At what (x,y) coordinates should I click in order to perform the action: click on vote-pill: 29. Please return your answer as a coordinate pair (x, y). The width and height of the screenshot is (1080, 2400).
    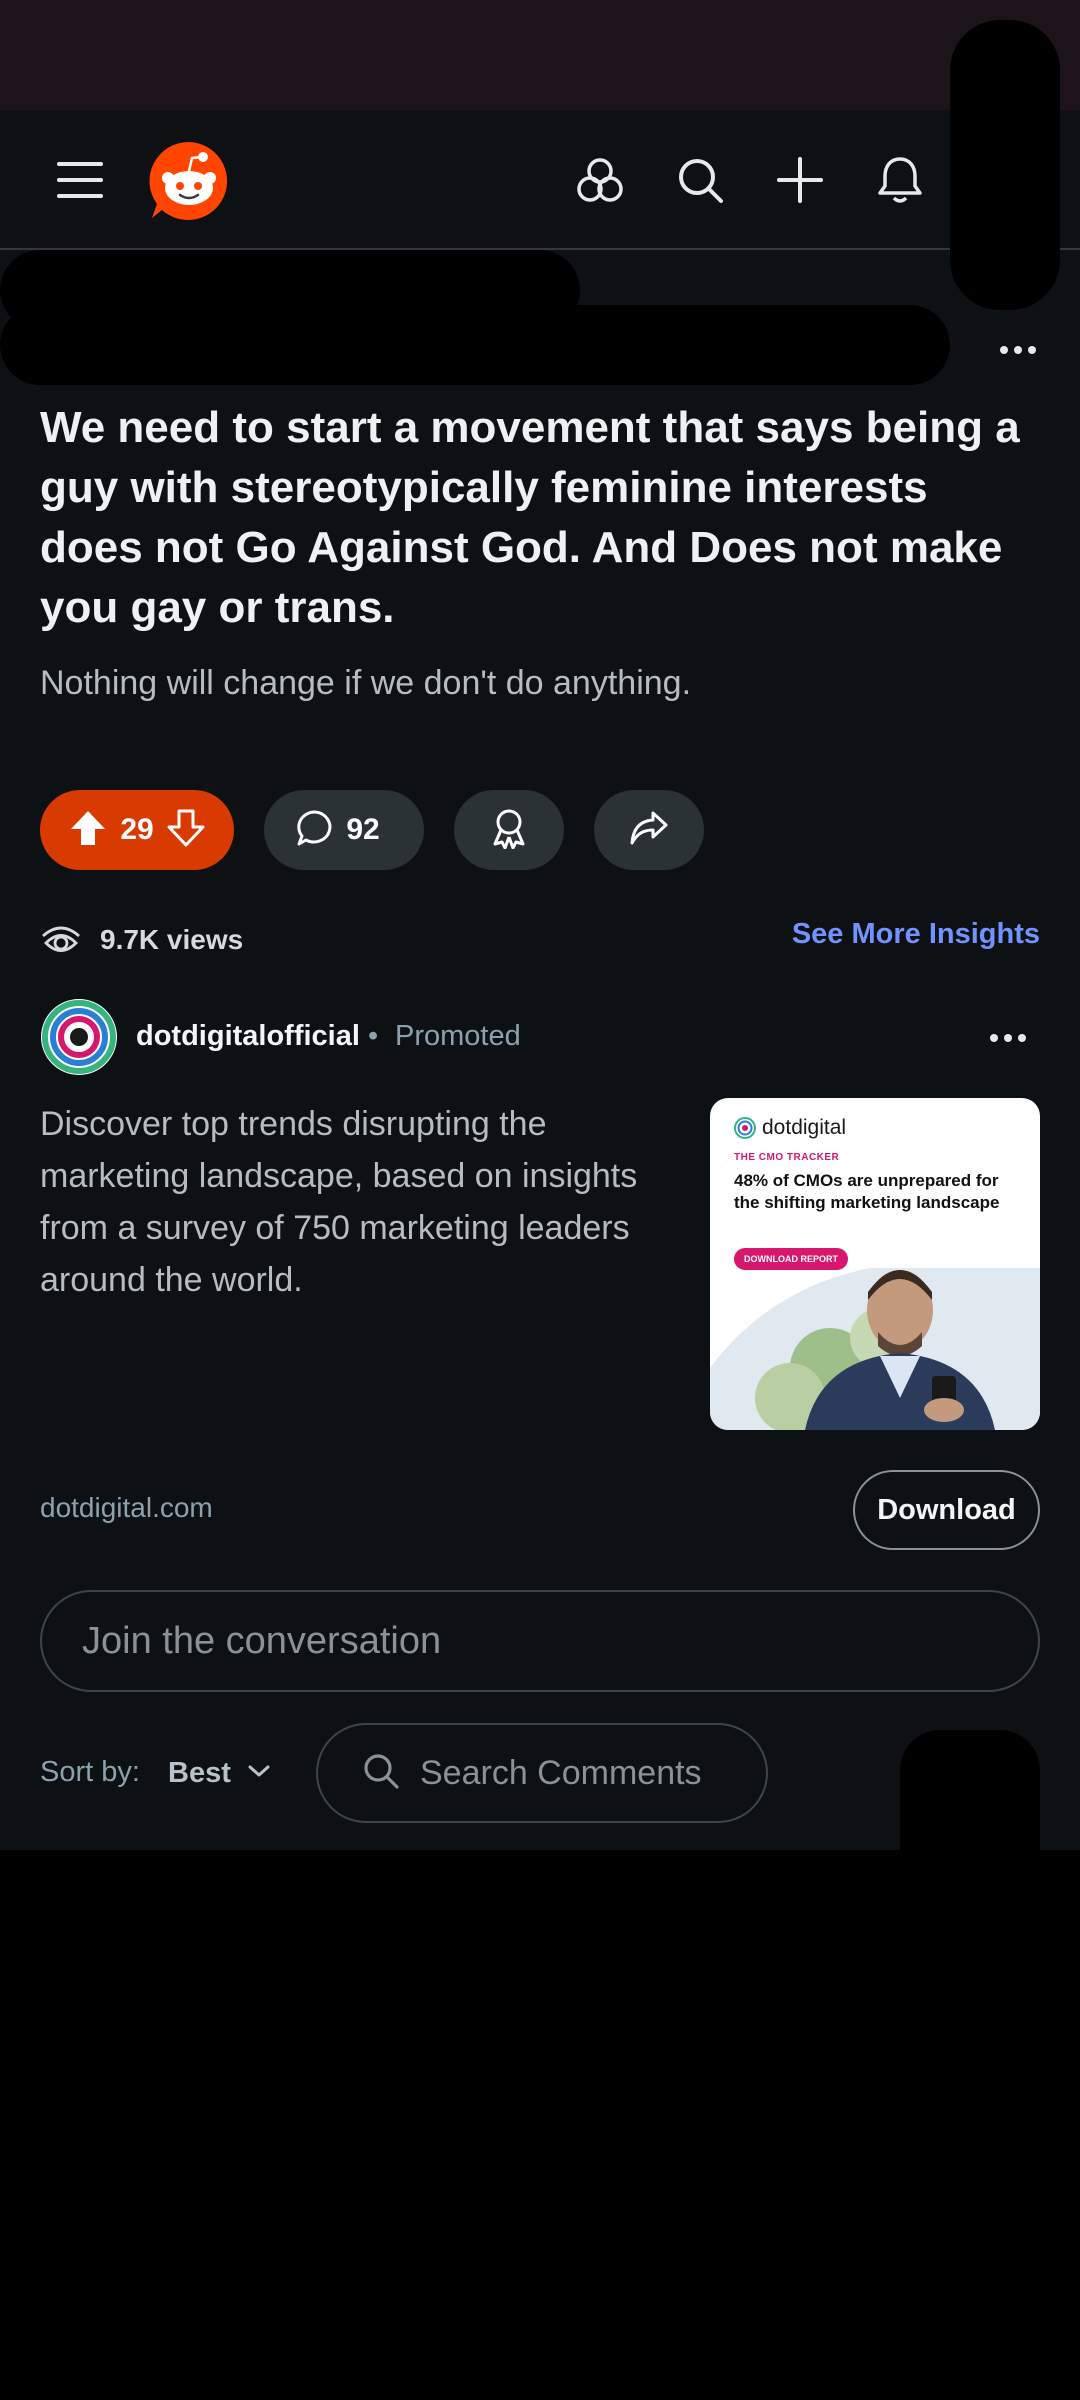
    Looking at the image, I should click on (137, 830).